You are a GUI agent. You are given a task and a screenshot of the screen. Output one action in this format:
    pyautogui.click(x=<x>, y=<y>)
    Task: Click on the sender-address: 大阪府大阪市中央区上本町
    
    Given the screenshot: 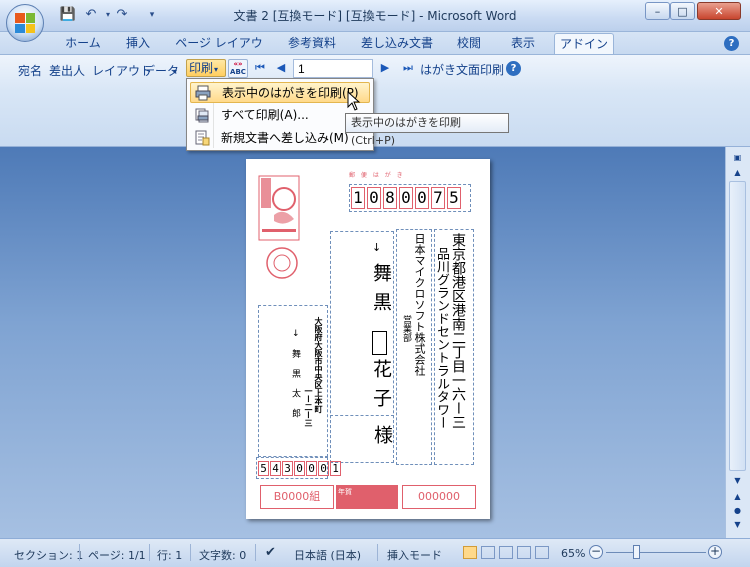 What is the action you would take?
    pyautogui.click(x=318, y=365)
    